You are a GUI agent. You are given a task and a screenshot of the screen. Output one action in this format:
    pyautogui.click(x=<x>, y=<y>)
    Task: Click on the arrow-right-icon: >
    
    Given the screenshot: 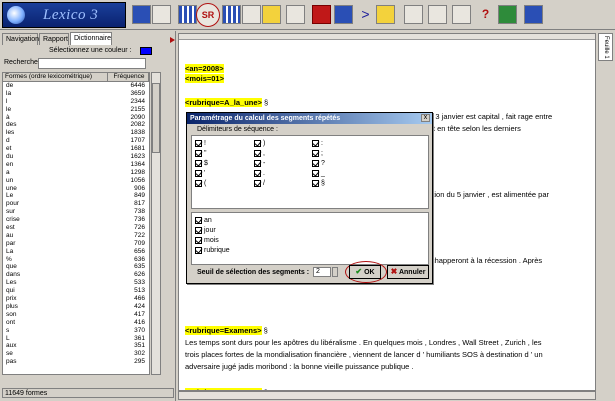 What is the action you would take?
    pyautogui.click(x=365, y=14)
    